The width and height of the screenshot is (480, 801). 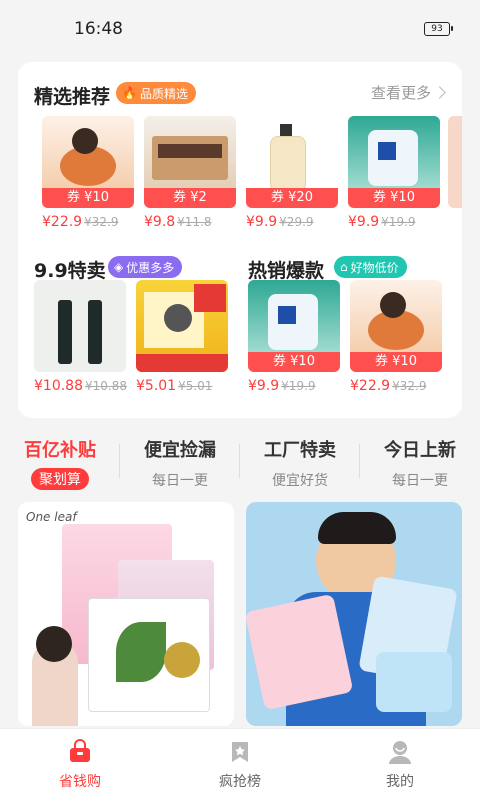 I want to click on flame-icon: 🔥, so click(x=129, y=93).